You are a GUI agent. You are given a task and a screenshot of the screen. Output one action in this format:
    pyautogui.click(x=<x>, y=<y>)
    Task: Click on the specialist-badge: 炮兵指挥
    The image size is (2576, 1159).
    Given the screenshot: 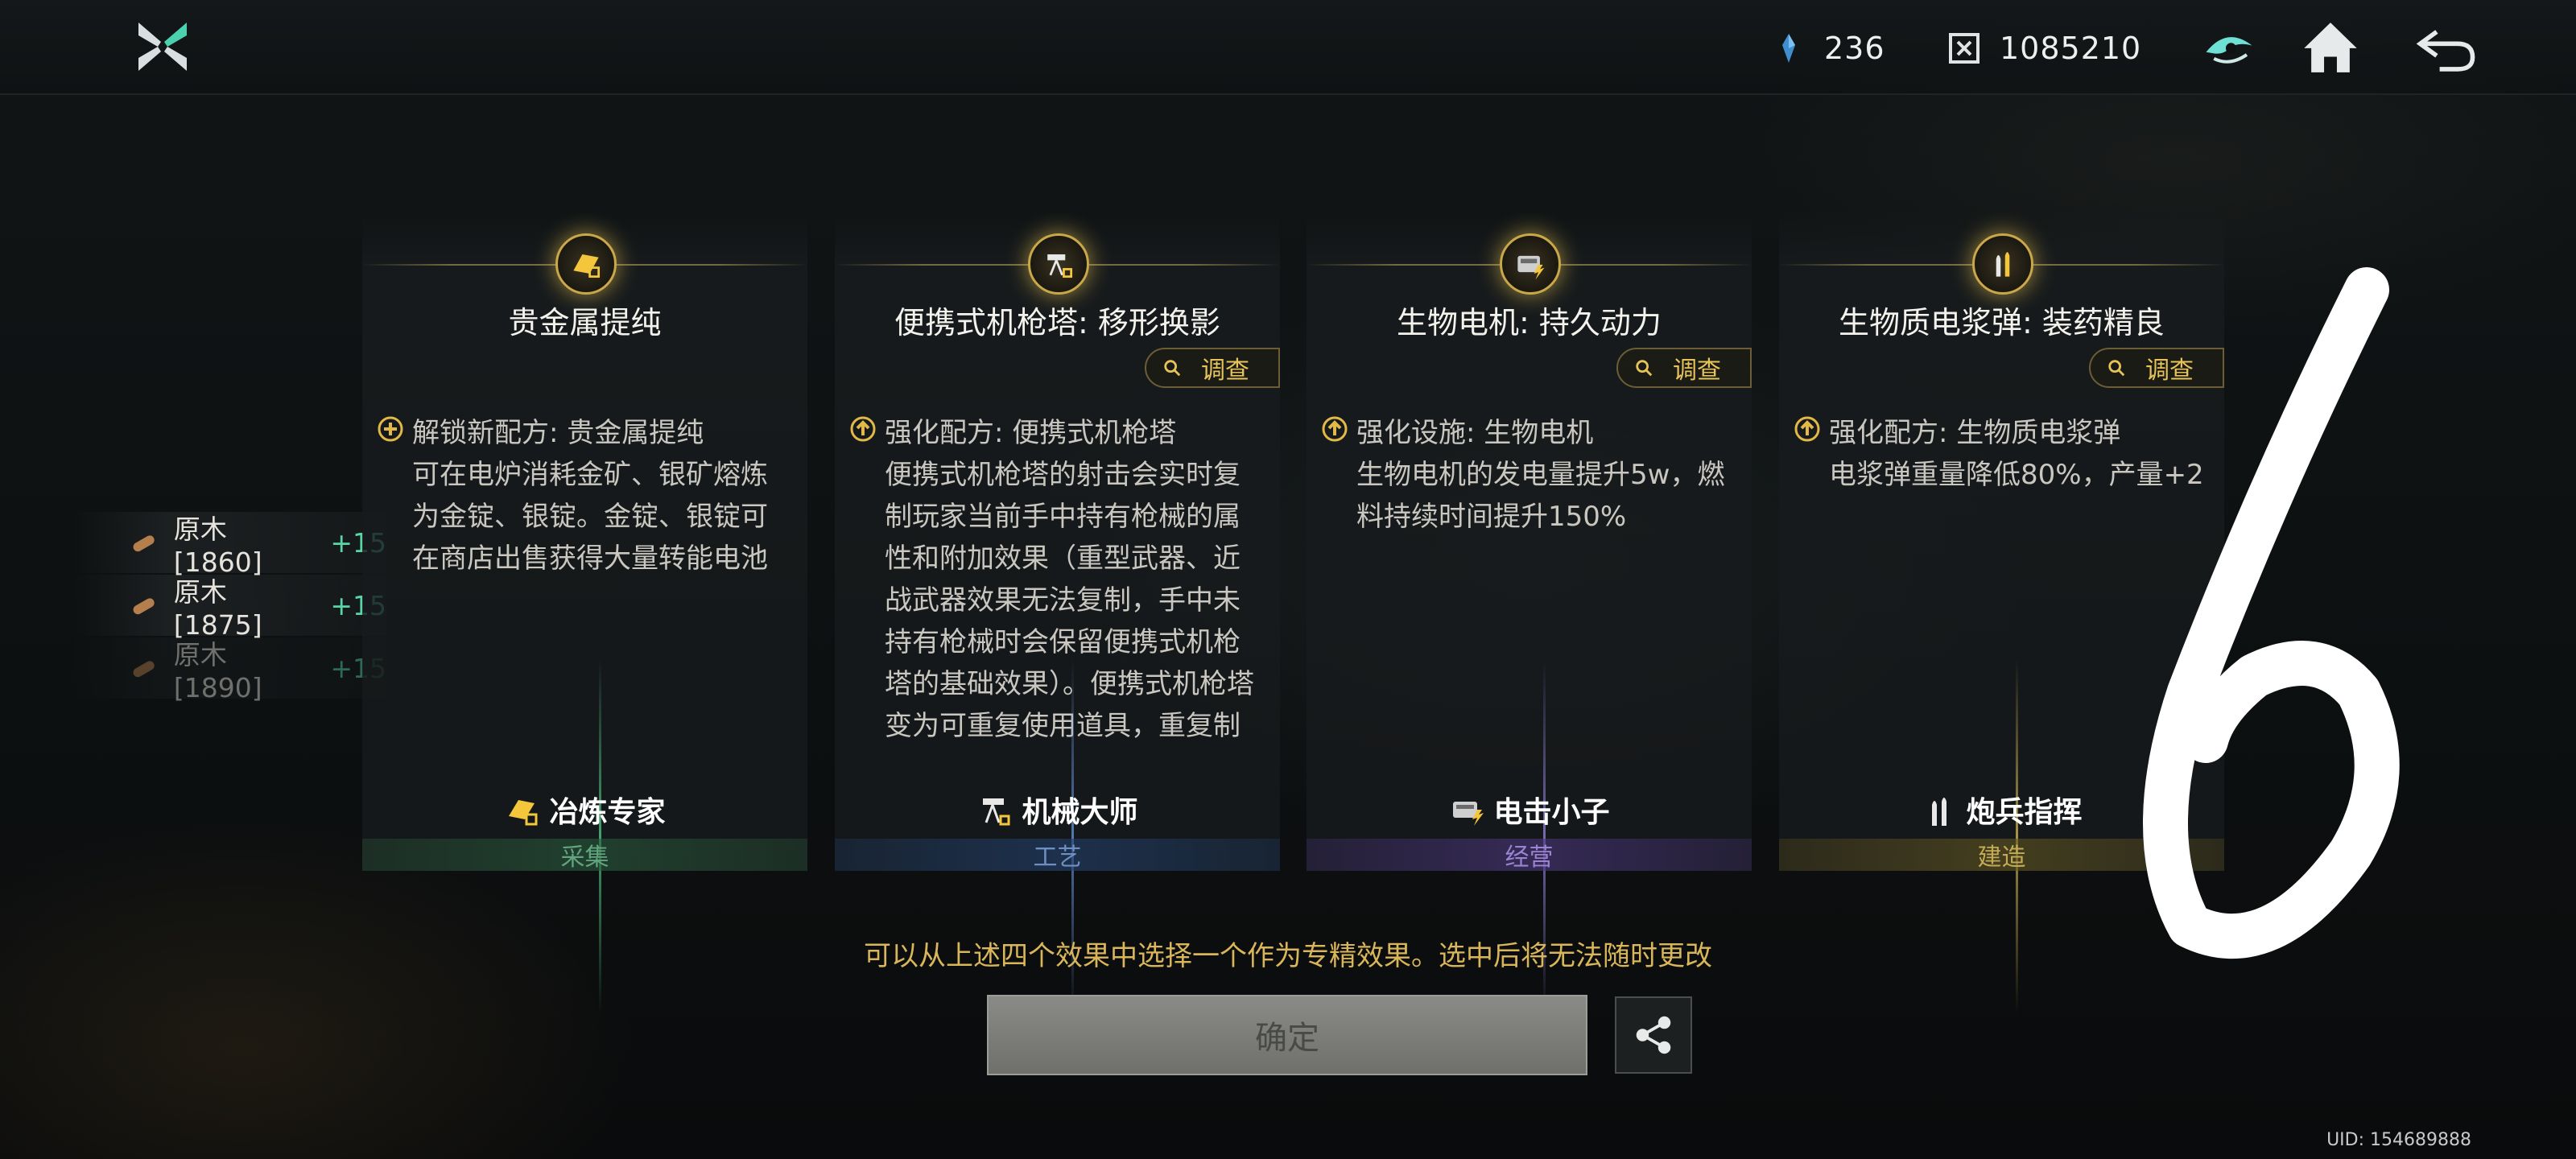 What is the action you would take?
    pyautogui.click(x=2001, y=810)
    